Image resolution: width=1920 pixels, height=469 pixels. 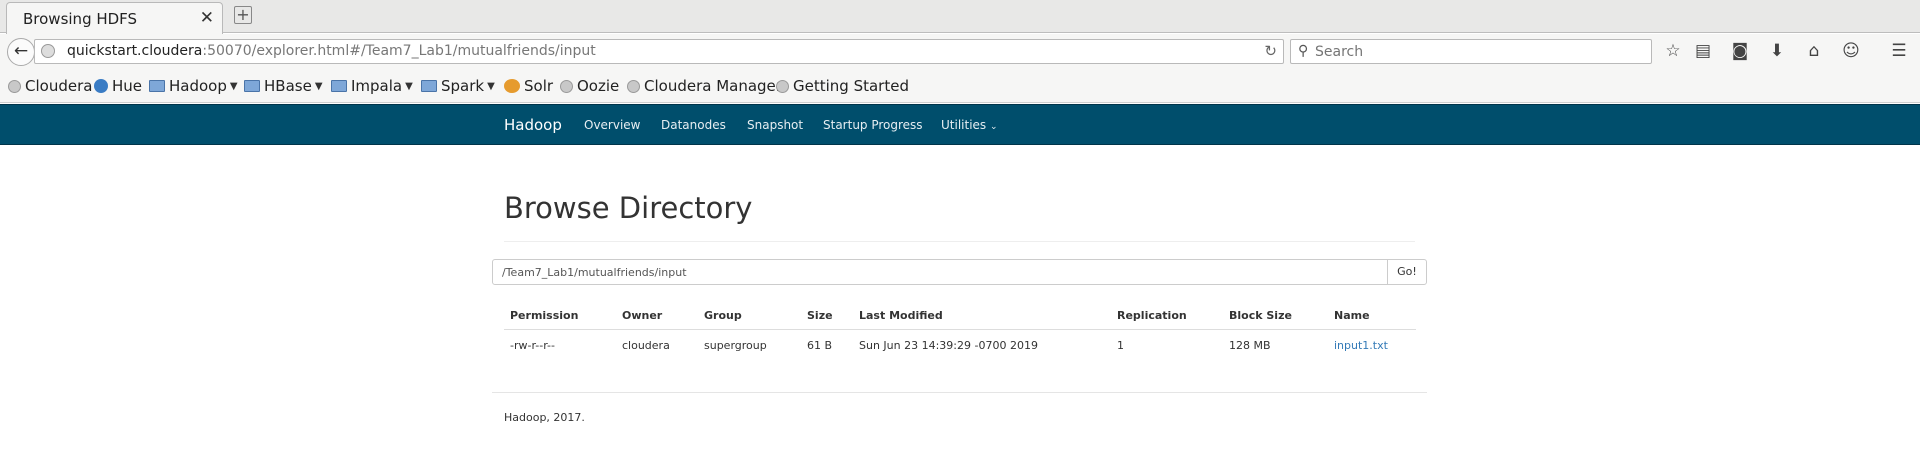 I want to click on column-header-owner: Owner, so click(x=642, y=315).